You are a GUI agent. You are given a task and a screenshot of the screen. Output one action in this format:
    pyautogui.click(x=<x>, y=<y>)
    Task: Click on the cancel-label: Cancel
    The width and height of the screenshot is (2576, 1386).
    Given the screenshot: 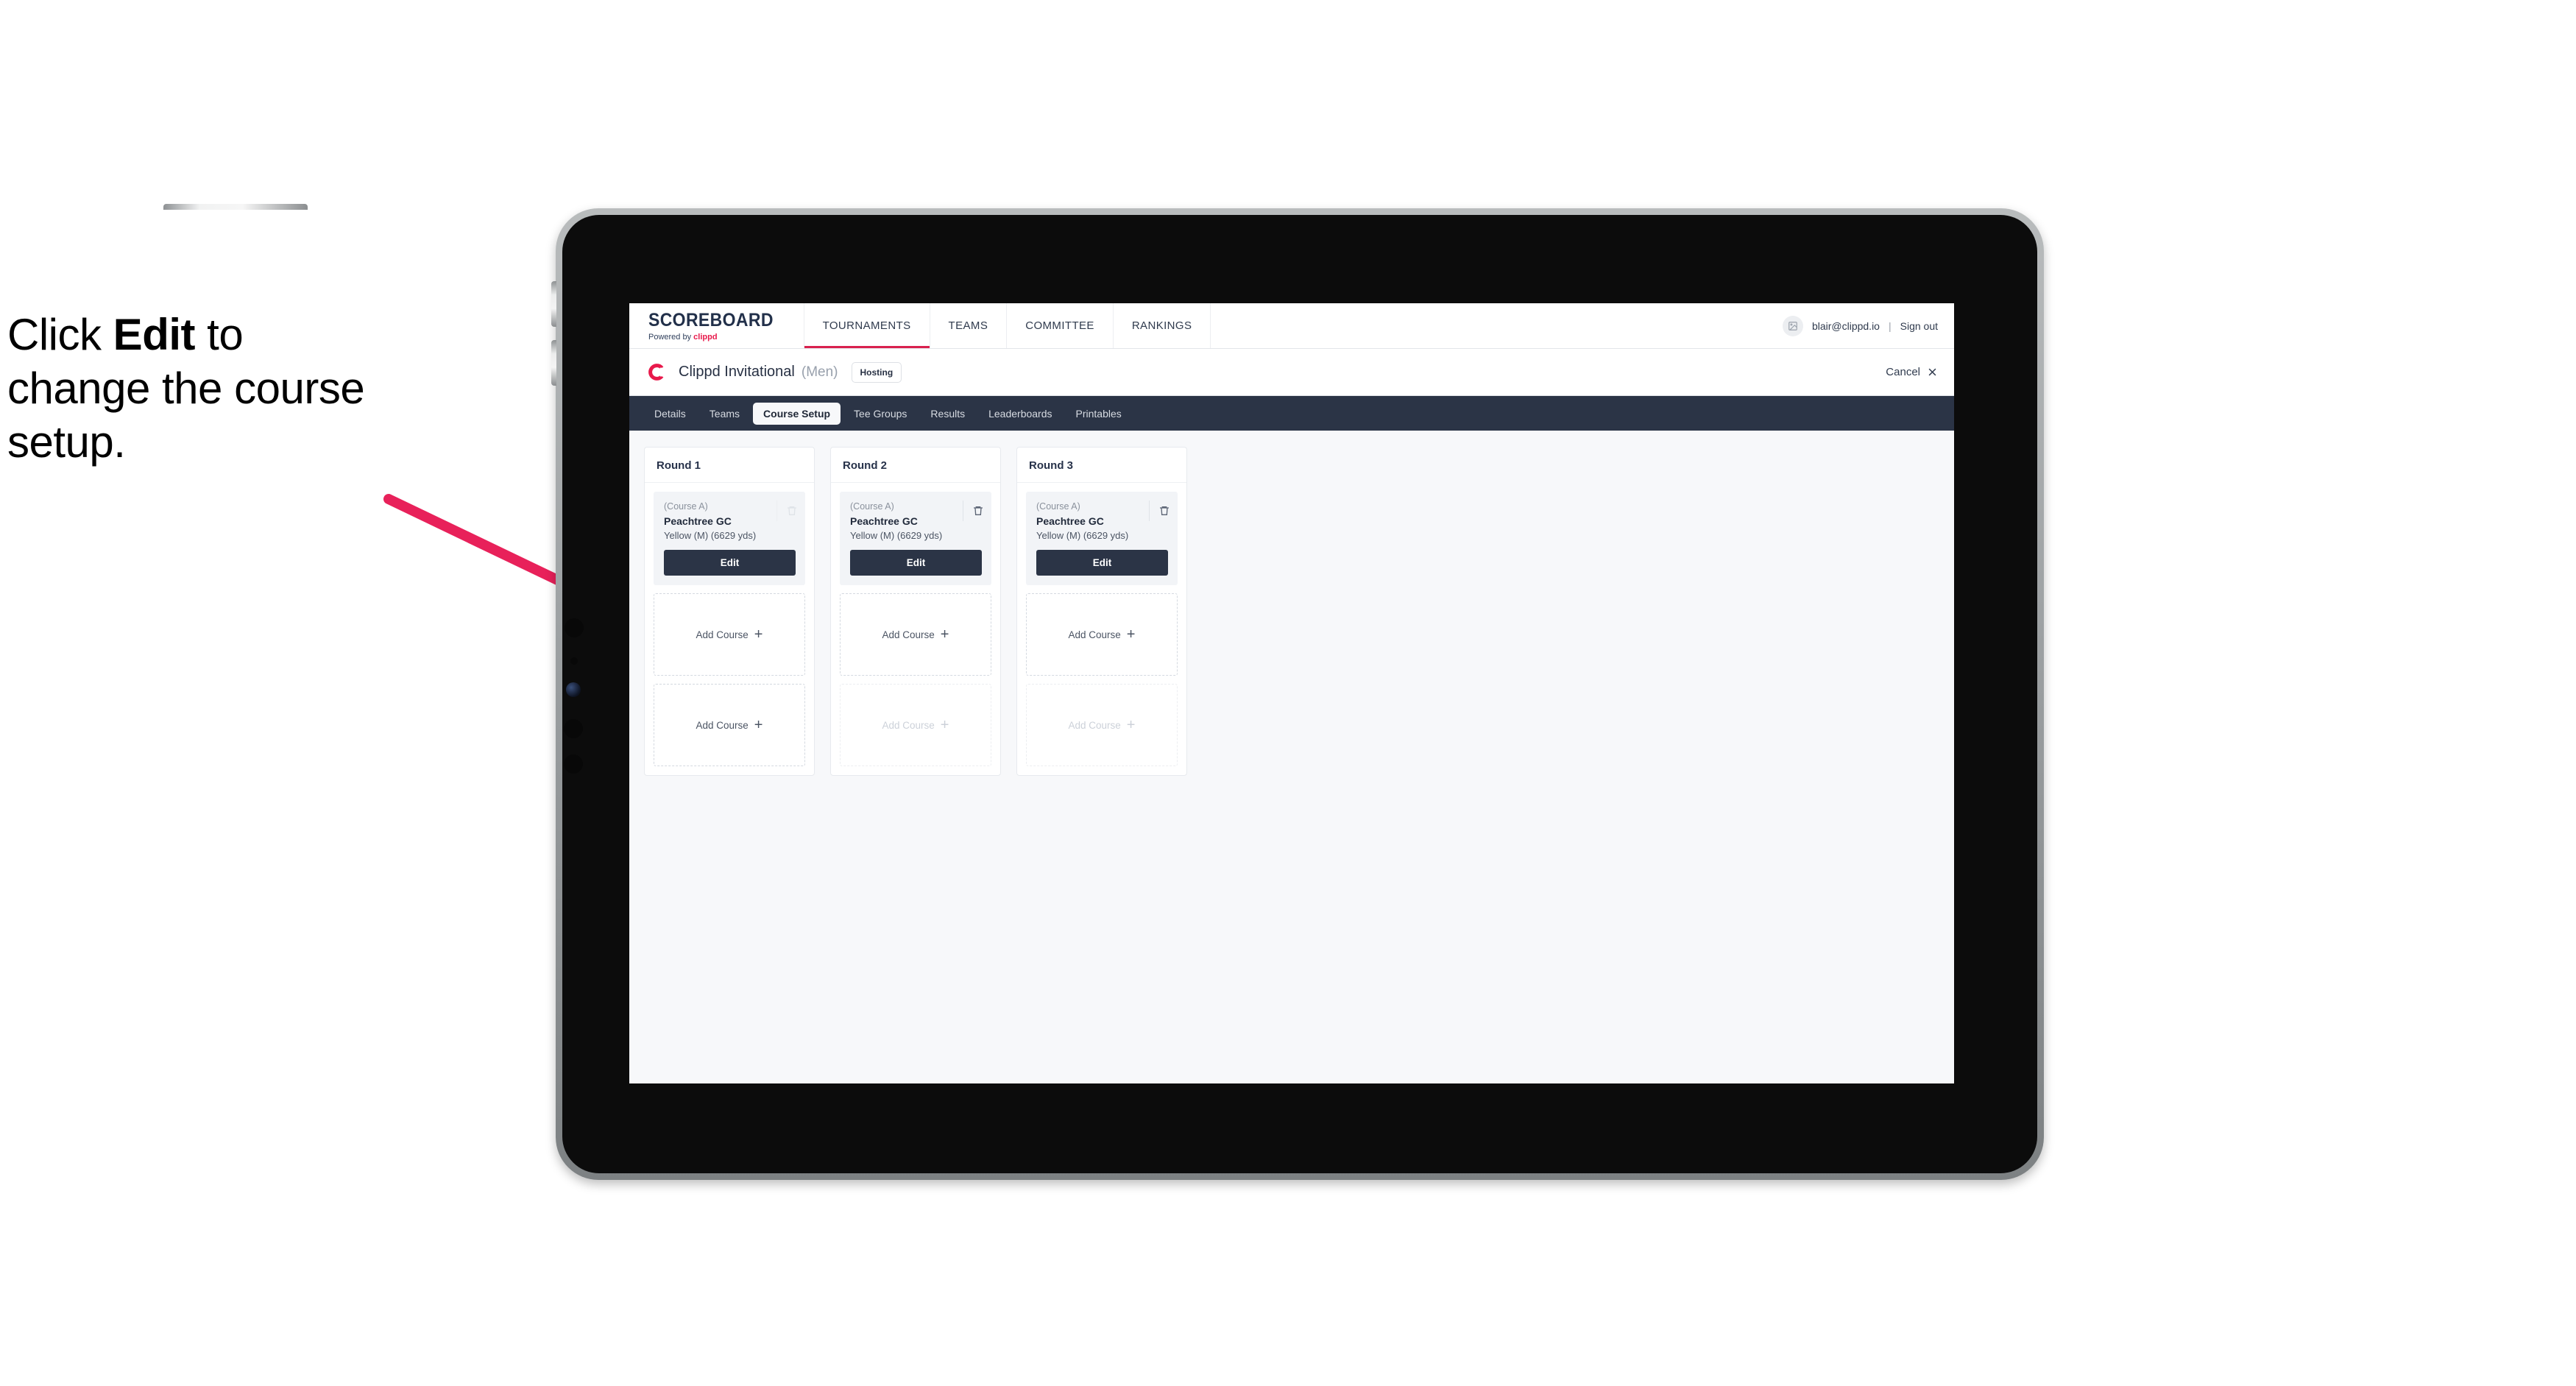 What is the action you would take?
    pyautogui.click(x=1903, y=372)
    